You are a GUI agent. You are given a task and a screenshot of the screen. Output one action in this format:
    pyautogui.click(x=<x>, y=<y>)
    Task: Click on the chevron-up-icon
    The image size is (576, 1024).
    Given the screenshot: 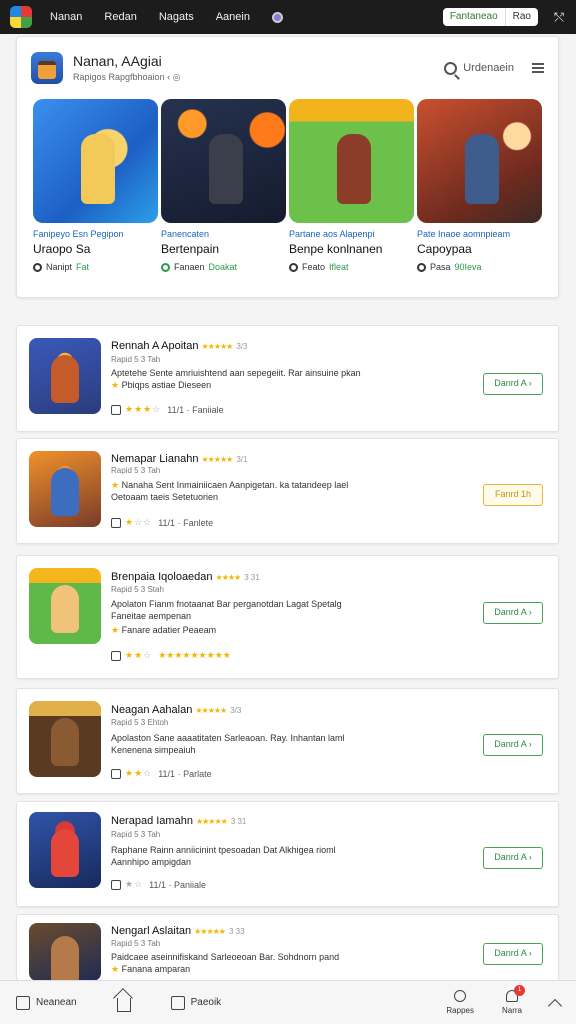 What is the action you would take?
    pyautogui.click(x=555, y=1006)
    